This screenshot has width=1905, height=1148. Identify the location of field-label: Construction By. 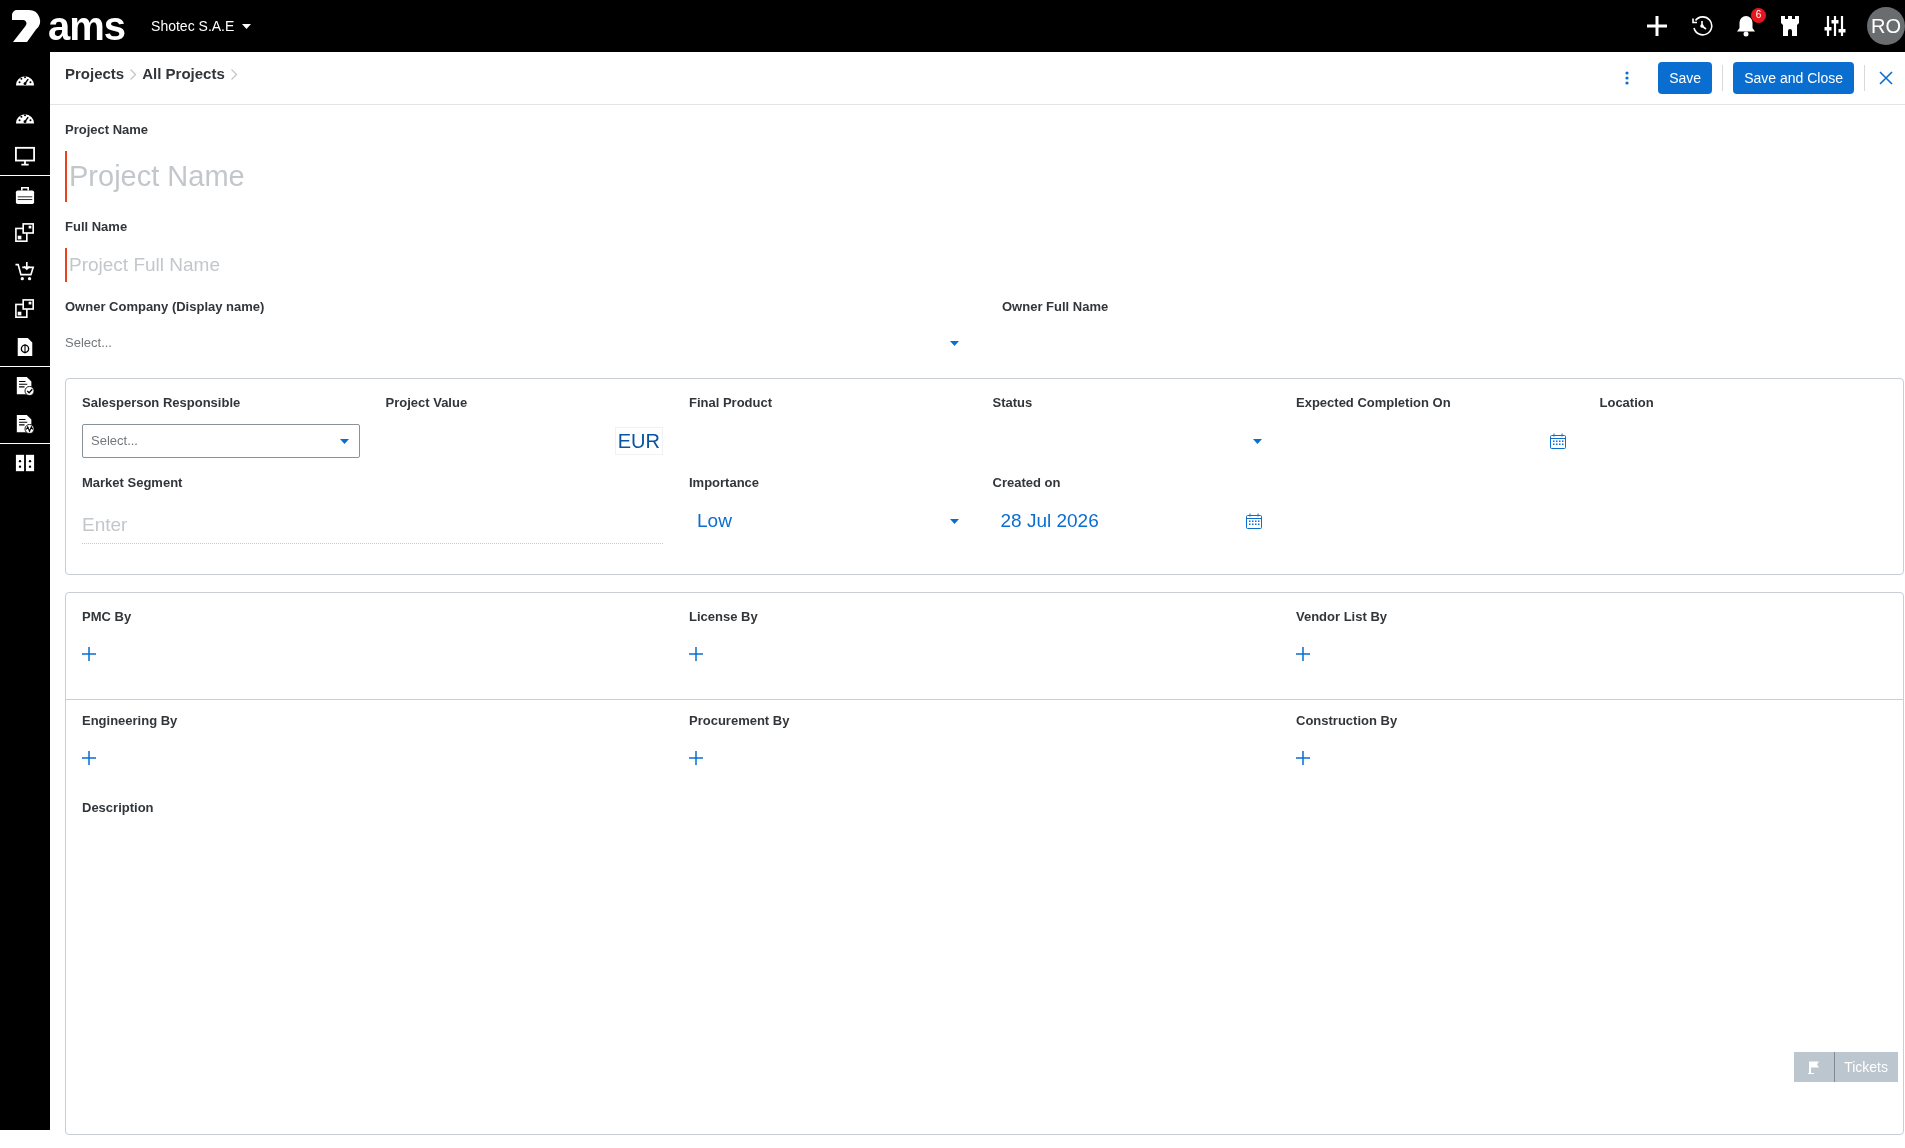
(1347, 721).